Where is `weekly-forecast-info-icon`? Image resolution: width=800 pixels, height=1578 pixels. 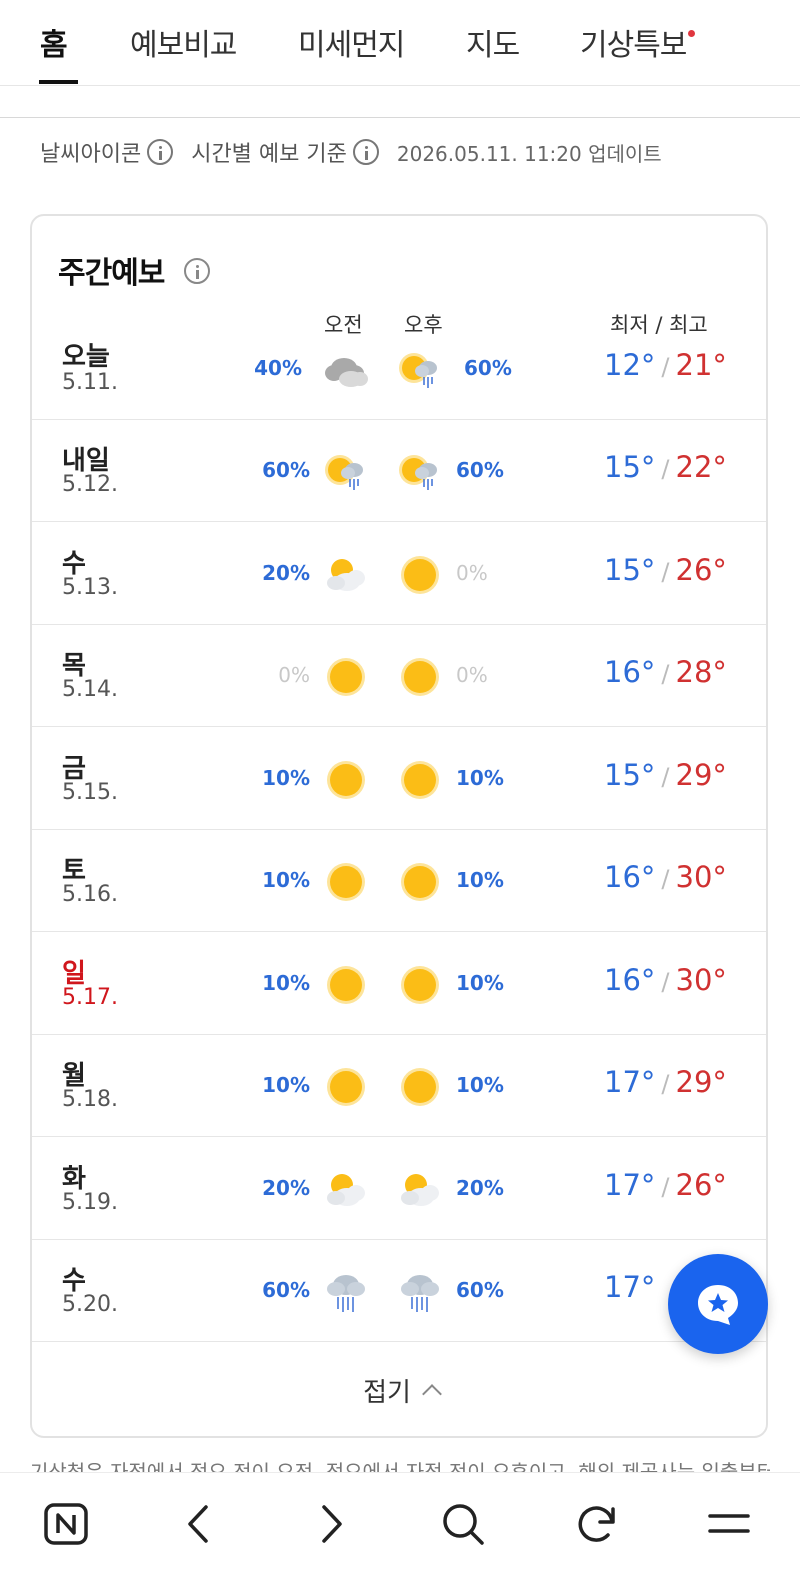 weekly-forecast-info-icon is located at coordinates (197, 271).